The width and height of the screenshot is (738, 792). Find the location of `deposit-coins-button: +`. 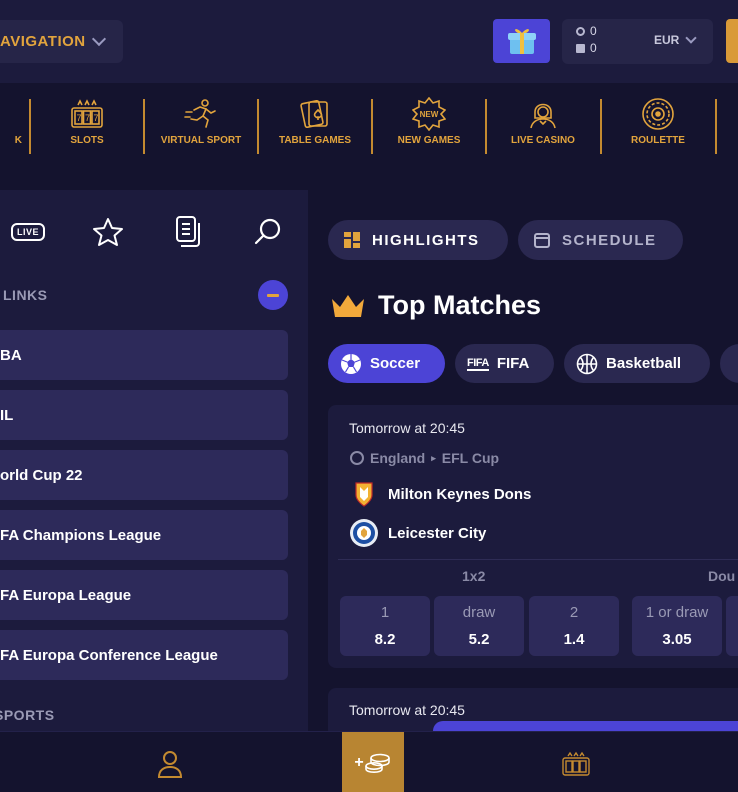

deposit-coins-button: + is located at coordinates (373, 762).